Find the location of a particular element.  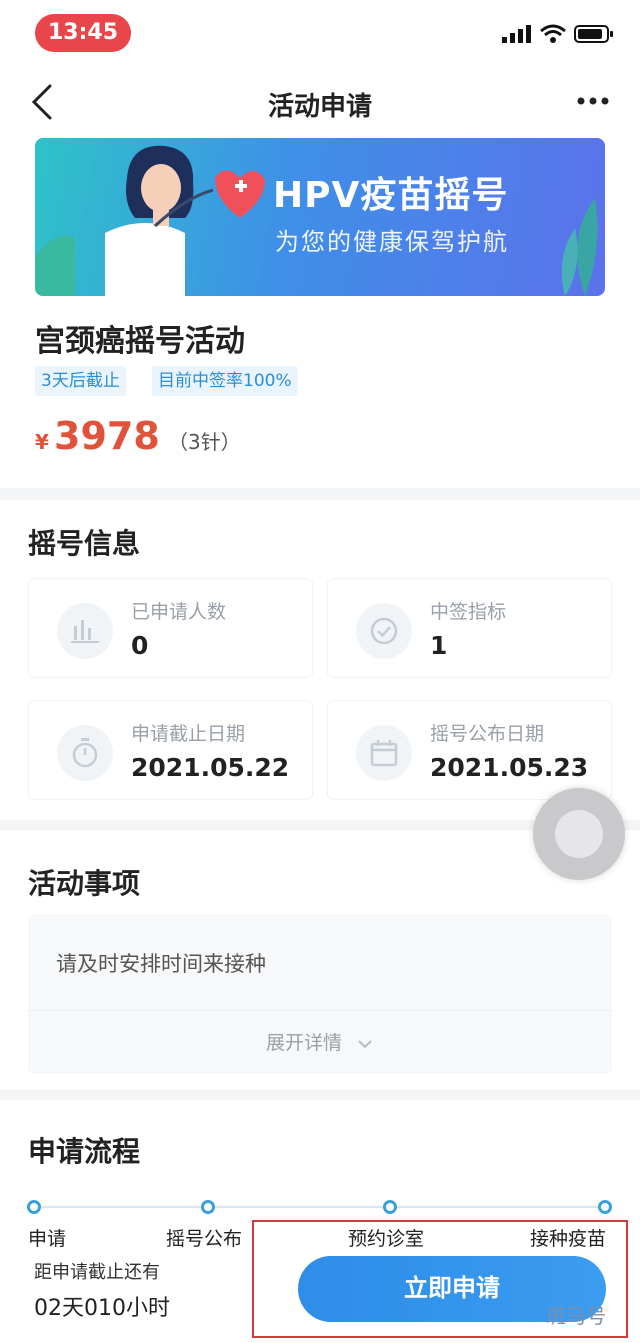

info-cell-applicants: 已申请人数 0 is located at coordinates (170, 628).